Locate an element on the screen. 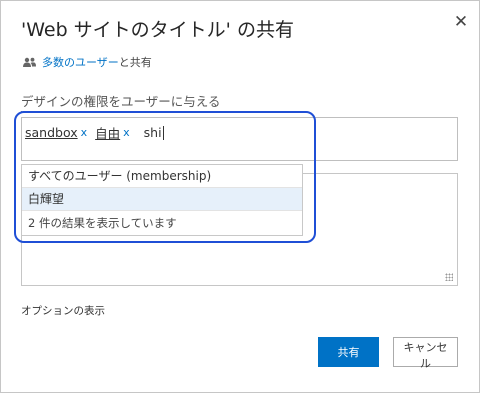 This screenshot has width=480, height=393. user-token: sandbox x is located at coordinates (56, 132).